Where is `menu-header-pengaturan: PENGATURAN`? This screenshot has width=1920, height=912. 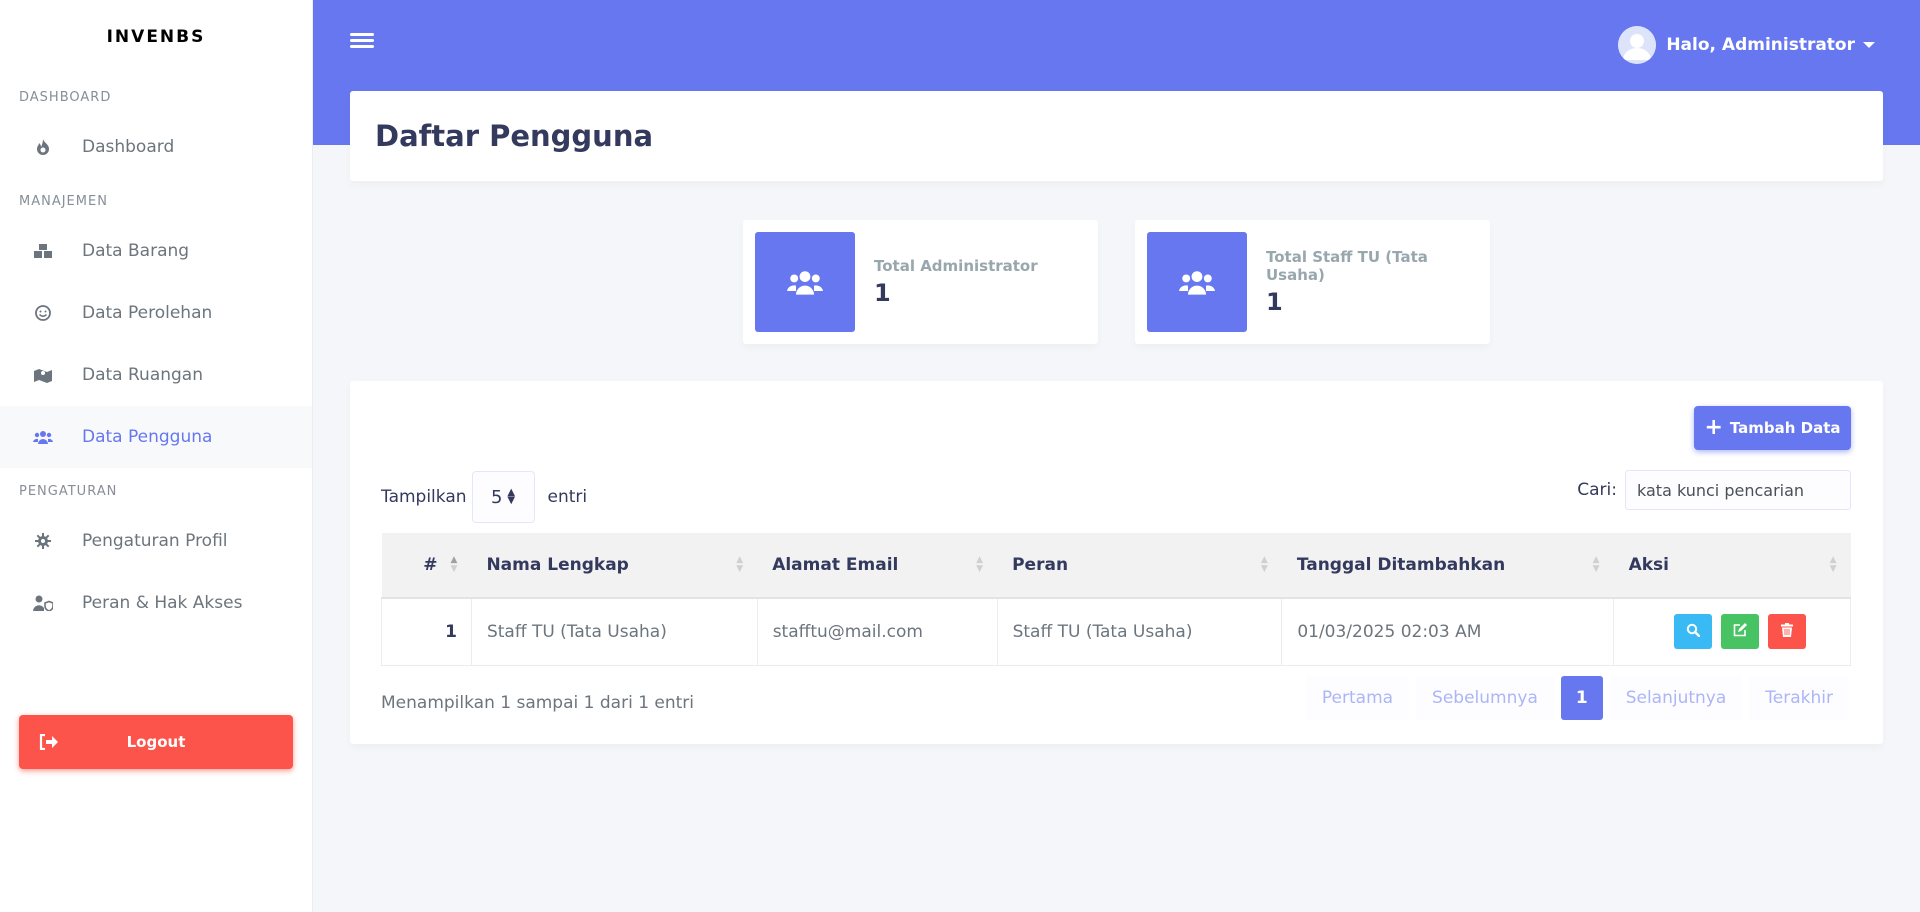 menu-header-pengaturan: PENGATURAN is located at coordinates (68, 491).